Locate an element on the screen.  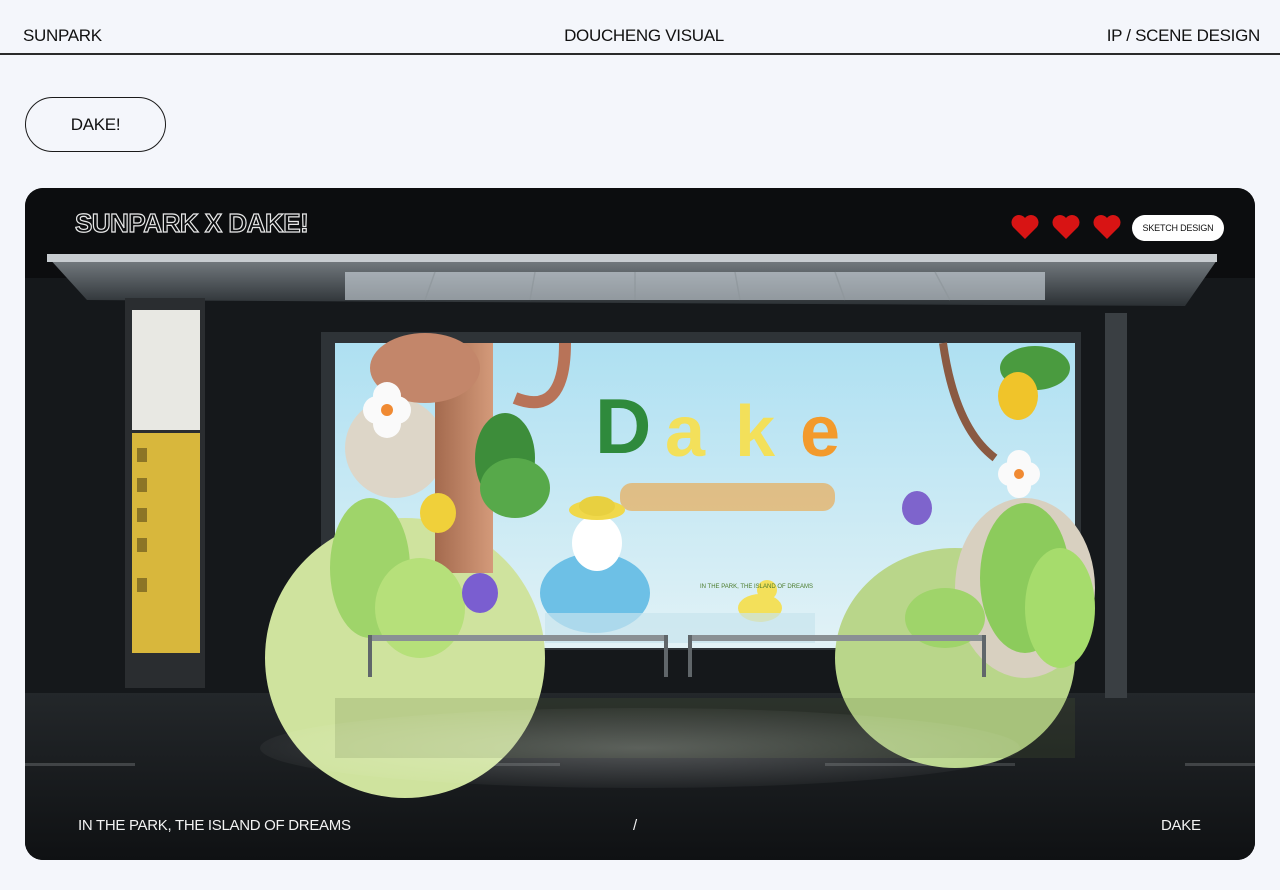
studio-label: DOUCHENG VISUAL is located at coordinates (640, 36).